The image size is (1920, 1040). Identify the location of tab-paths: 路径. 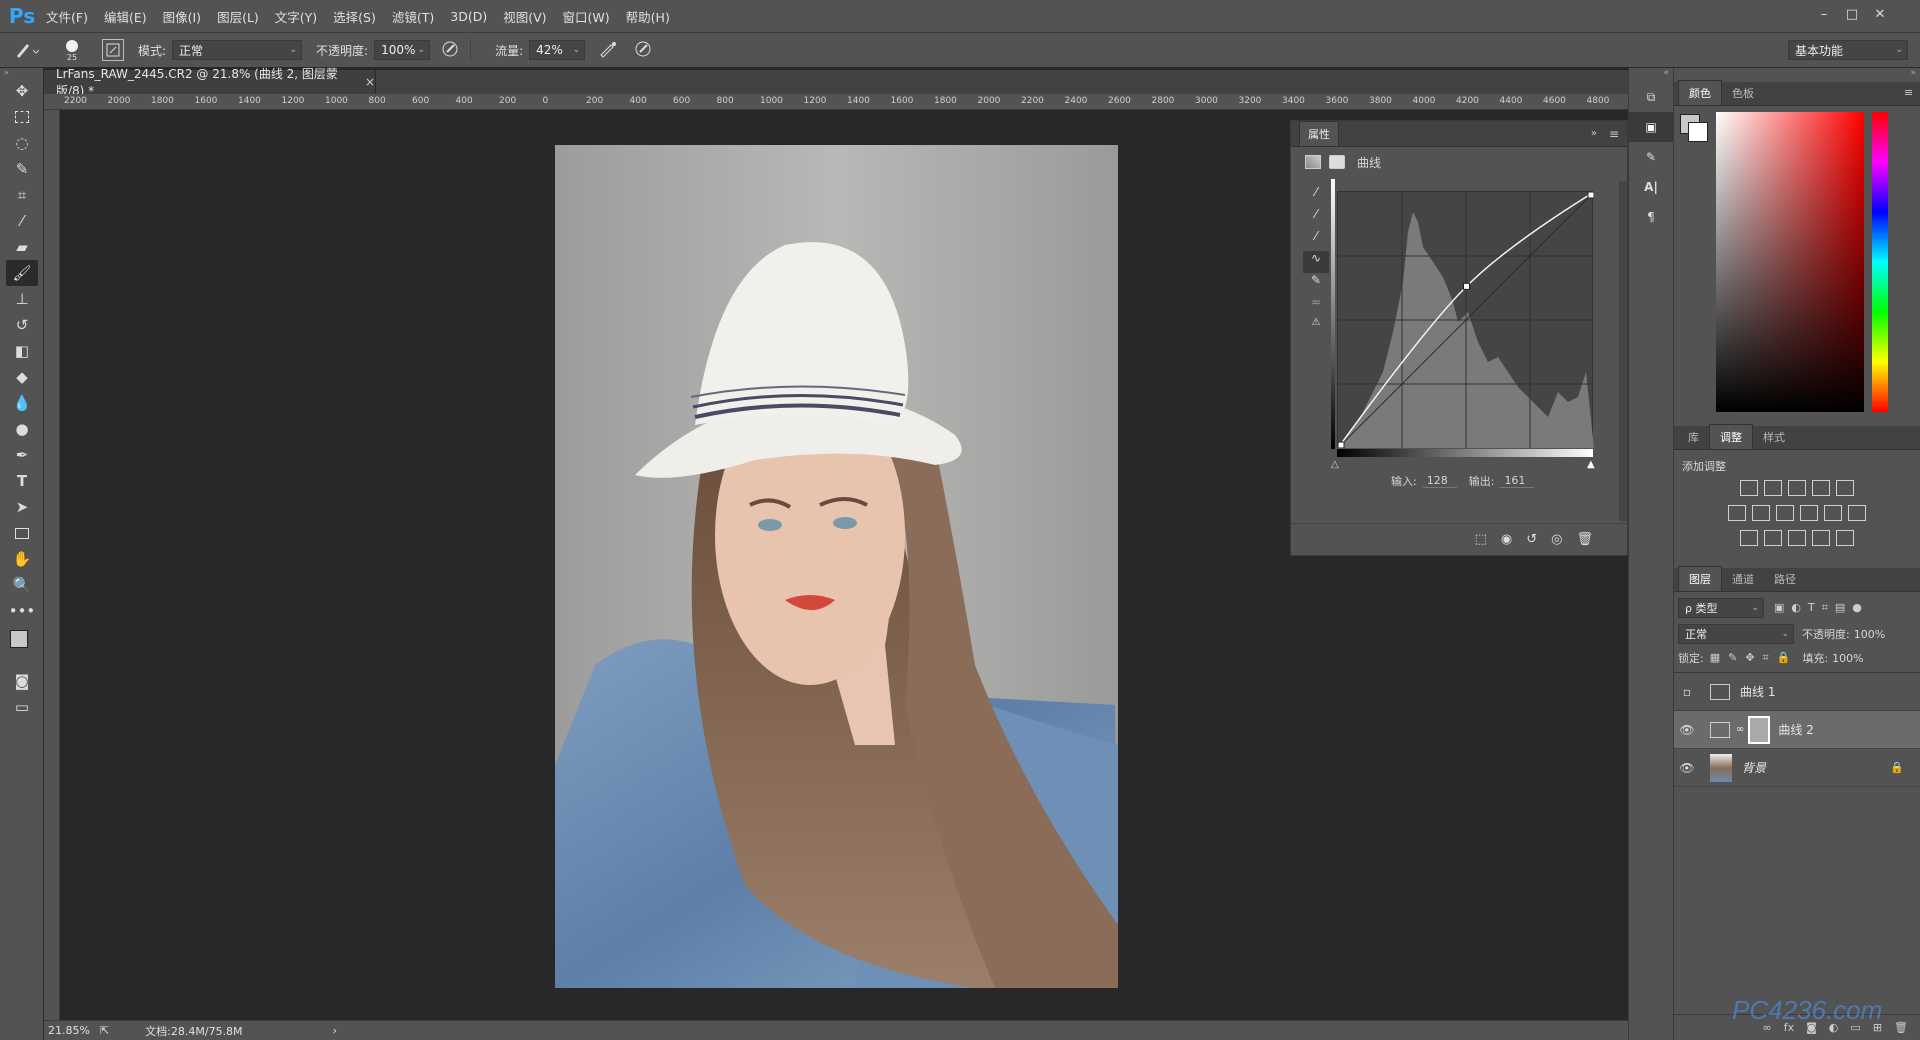
(1785, 579).